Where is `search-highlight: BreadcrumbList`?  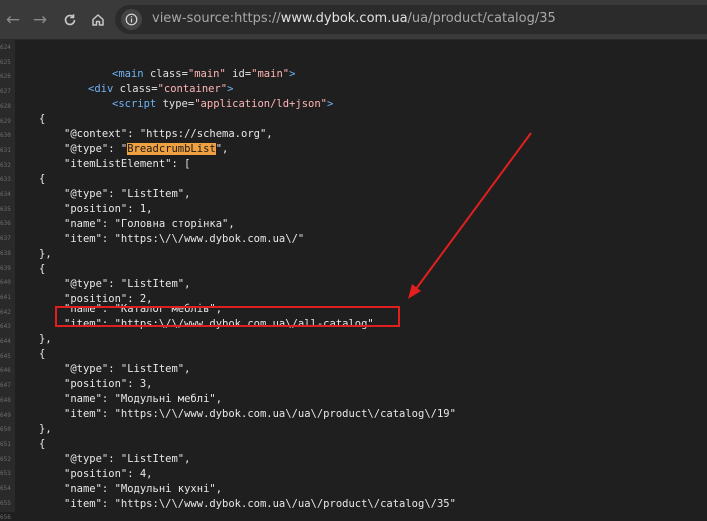 search-highlight: BreadcrumbList is located at coordinates (171, 149).